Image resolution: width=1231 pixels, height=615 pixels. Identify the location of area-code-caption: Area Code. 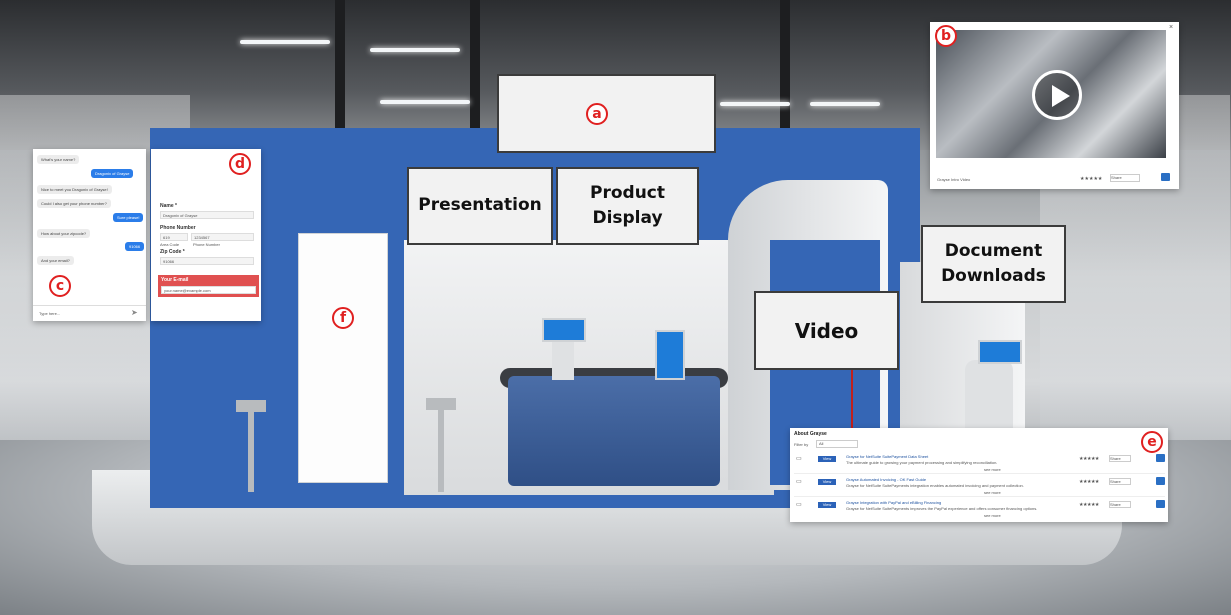
(170, 244).